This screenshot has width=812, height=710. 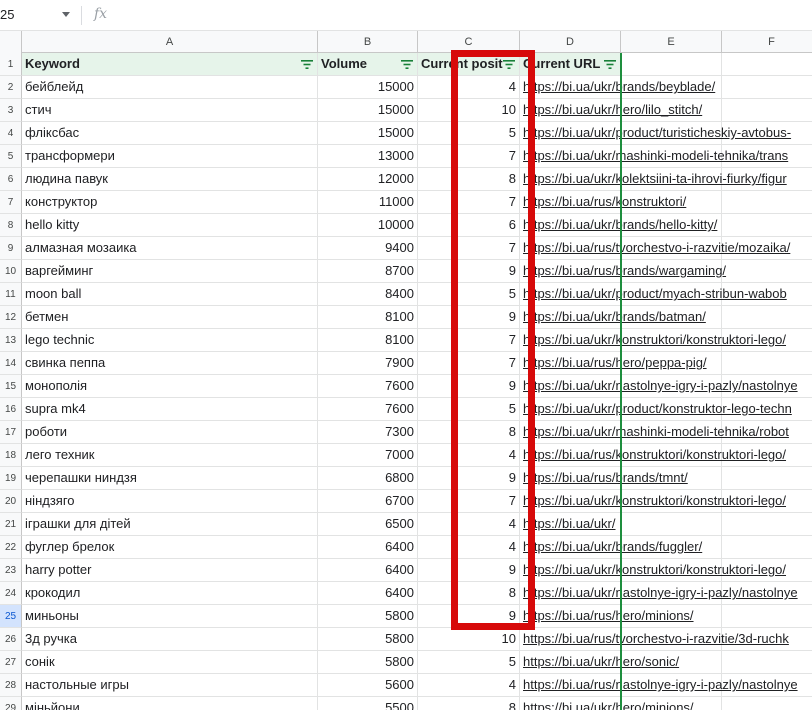 I want to click on row-number: 28, so click(x=11, y=685).